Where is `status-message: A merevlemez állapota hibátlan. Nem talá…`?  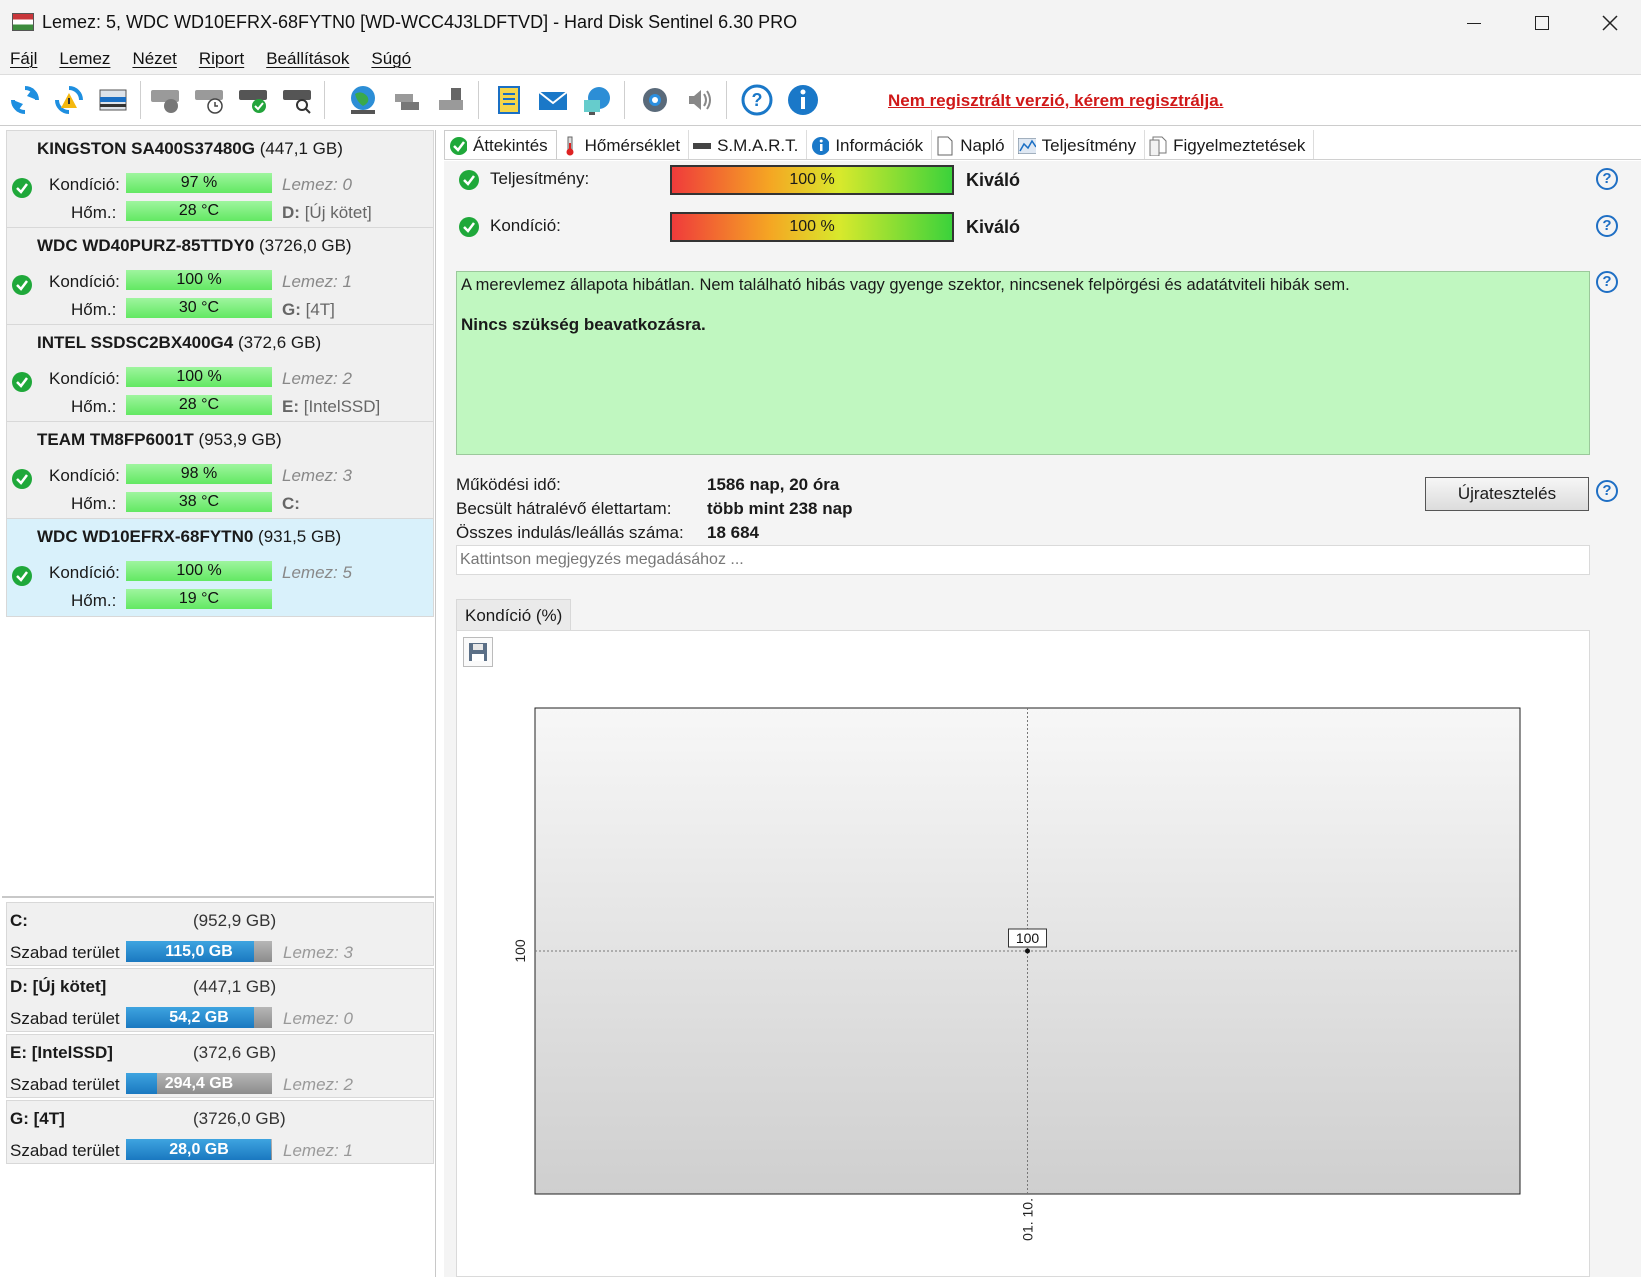
status-message: A merevlemez állapota hibátlan. Nem talá… is located at coordinates (905, 285).